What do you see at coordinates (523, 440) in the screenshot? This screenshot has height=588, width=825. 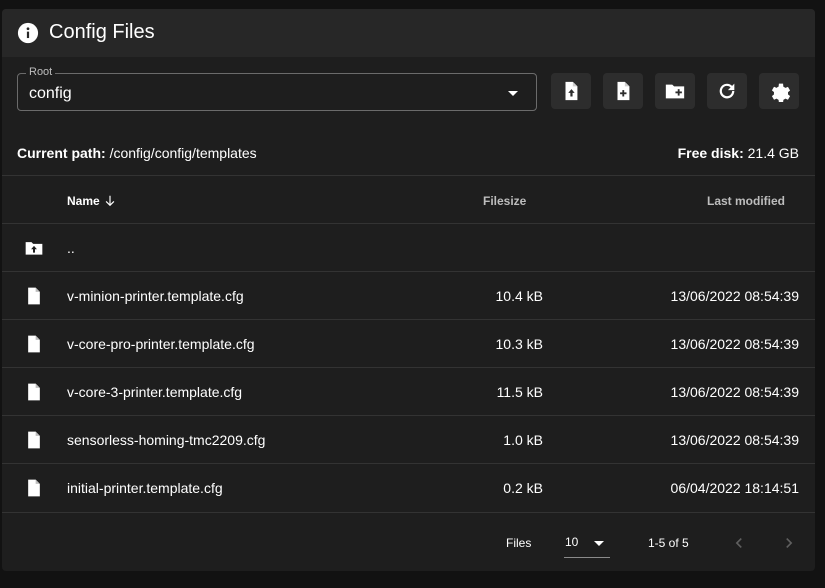 I see `file-size: 1.0 kB` at bounding box center [523, 440].